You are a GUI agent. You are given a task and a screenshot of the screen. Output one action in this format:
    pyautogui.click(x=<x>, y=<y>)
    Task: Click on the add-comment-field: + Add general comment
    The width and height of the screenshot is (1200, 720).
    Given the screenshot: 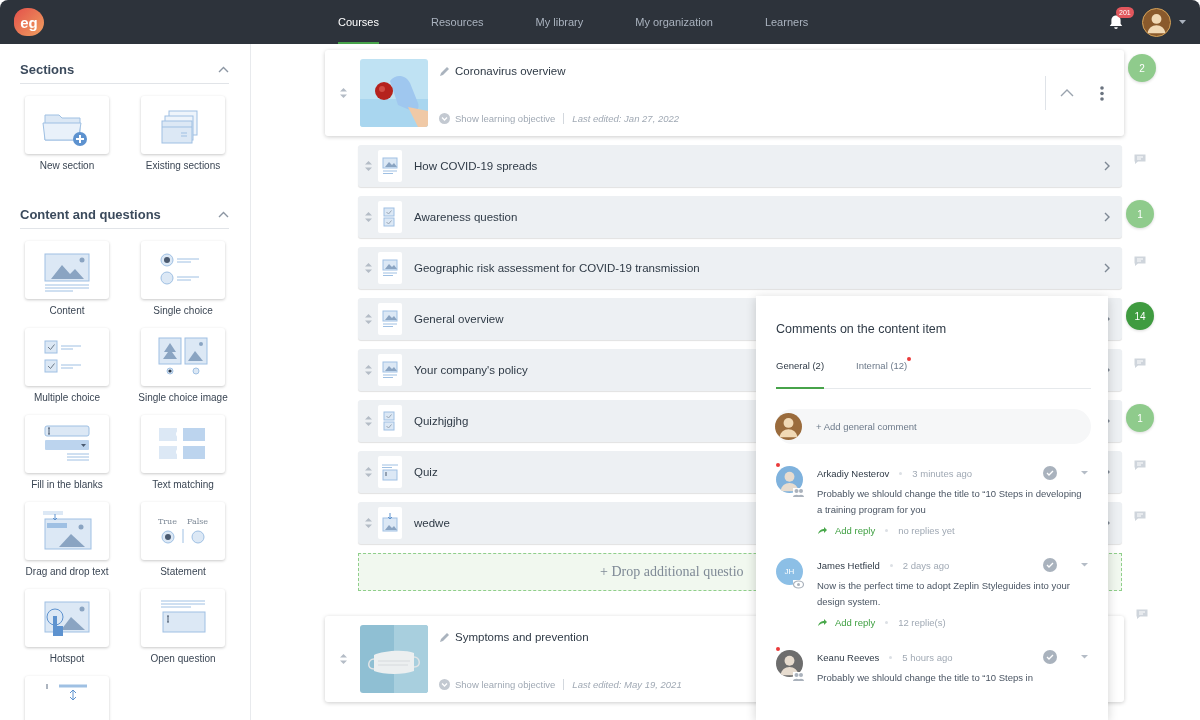 What is the action you would take?
    pyautogui.click(x=866, y=426)
    